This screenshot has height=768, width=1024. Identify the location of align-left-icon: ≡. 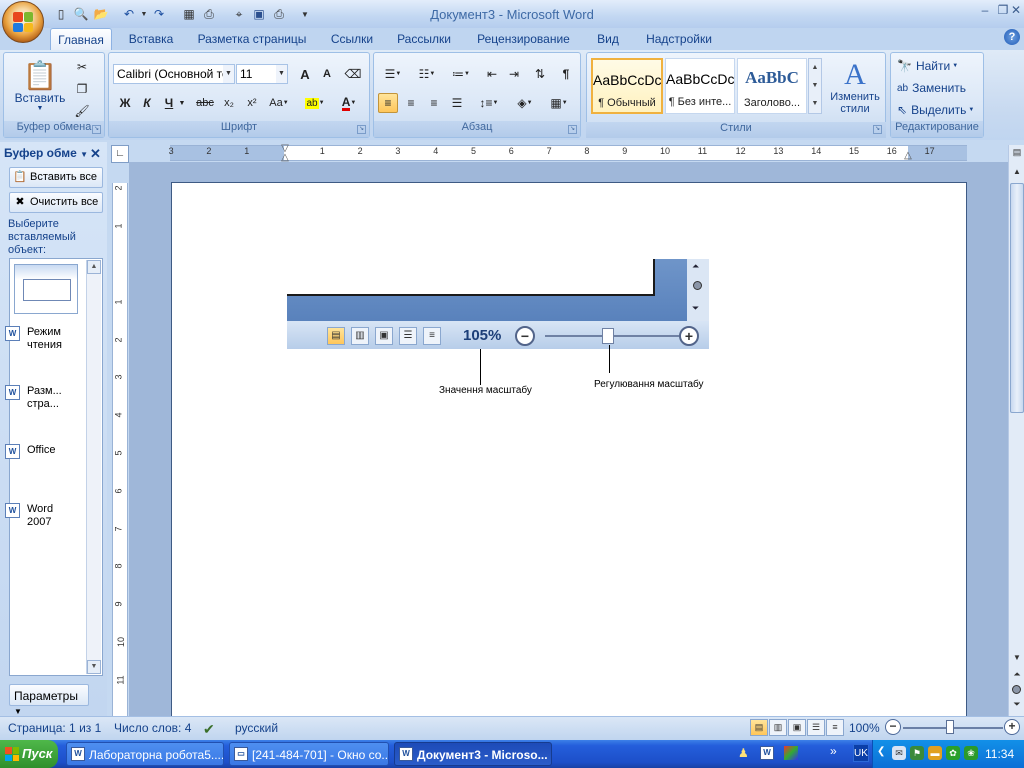
(388, 103).